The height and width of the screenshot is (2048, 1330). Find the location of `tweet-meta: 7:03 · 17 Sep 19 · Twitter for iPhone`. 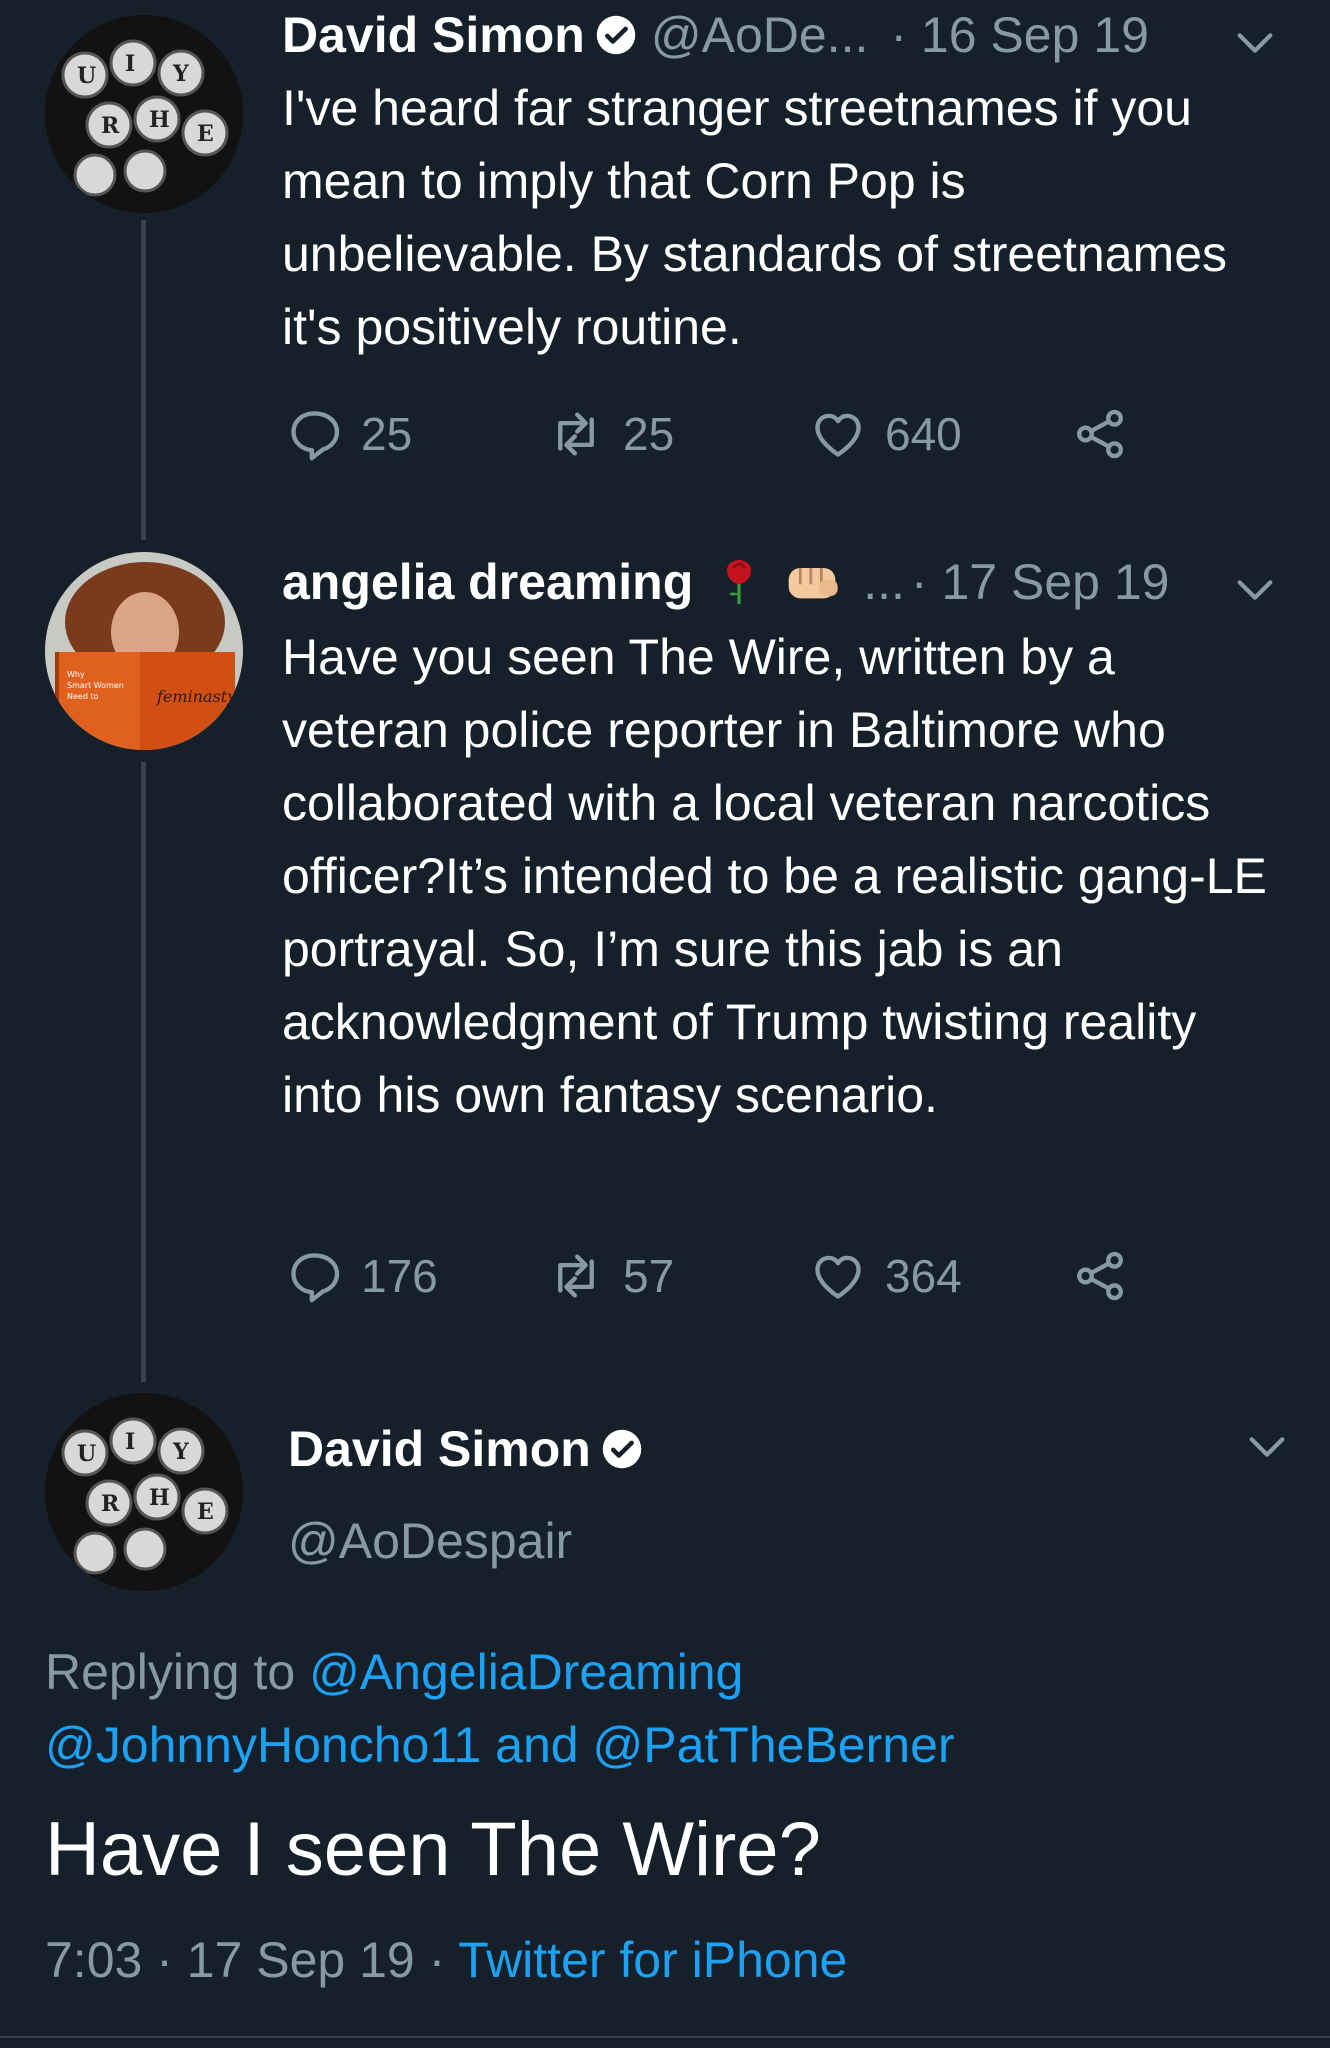

tweet-meta: 7:03 · 17 Sep 19 · Twitter for iPhone is located at coordinates (446, 1960).